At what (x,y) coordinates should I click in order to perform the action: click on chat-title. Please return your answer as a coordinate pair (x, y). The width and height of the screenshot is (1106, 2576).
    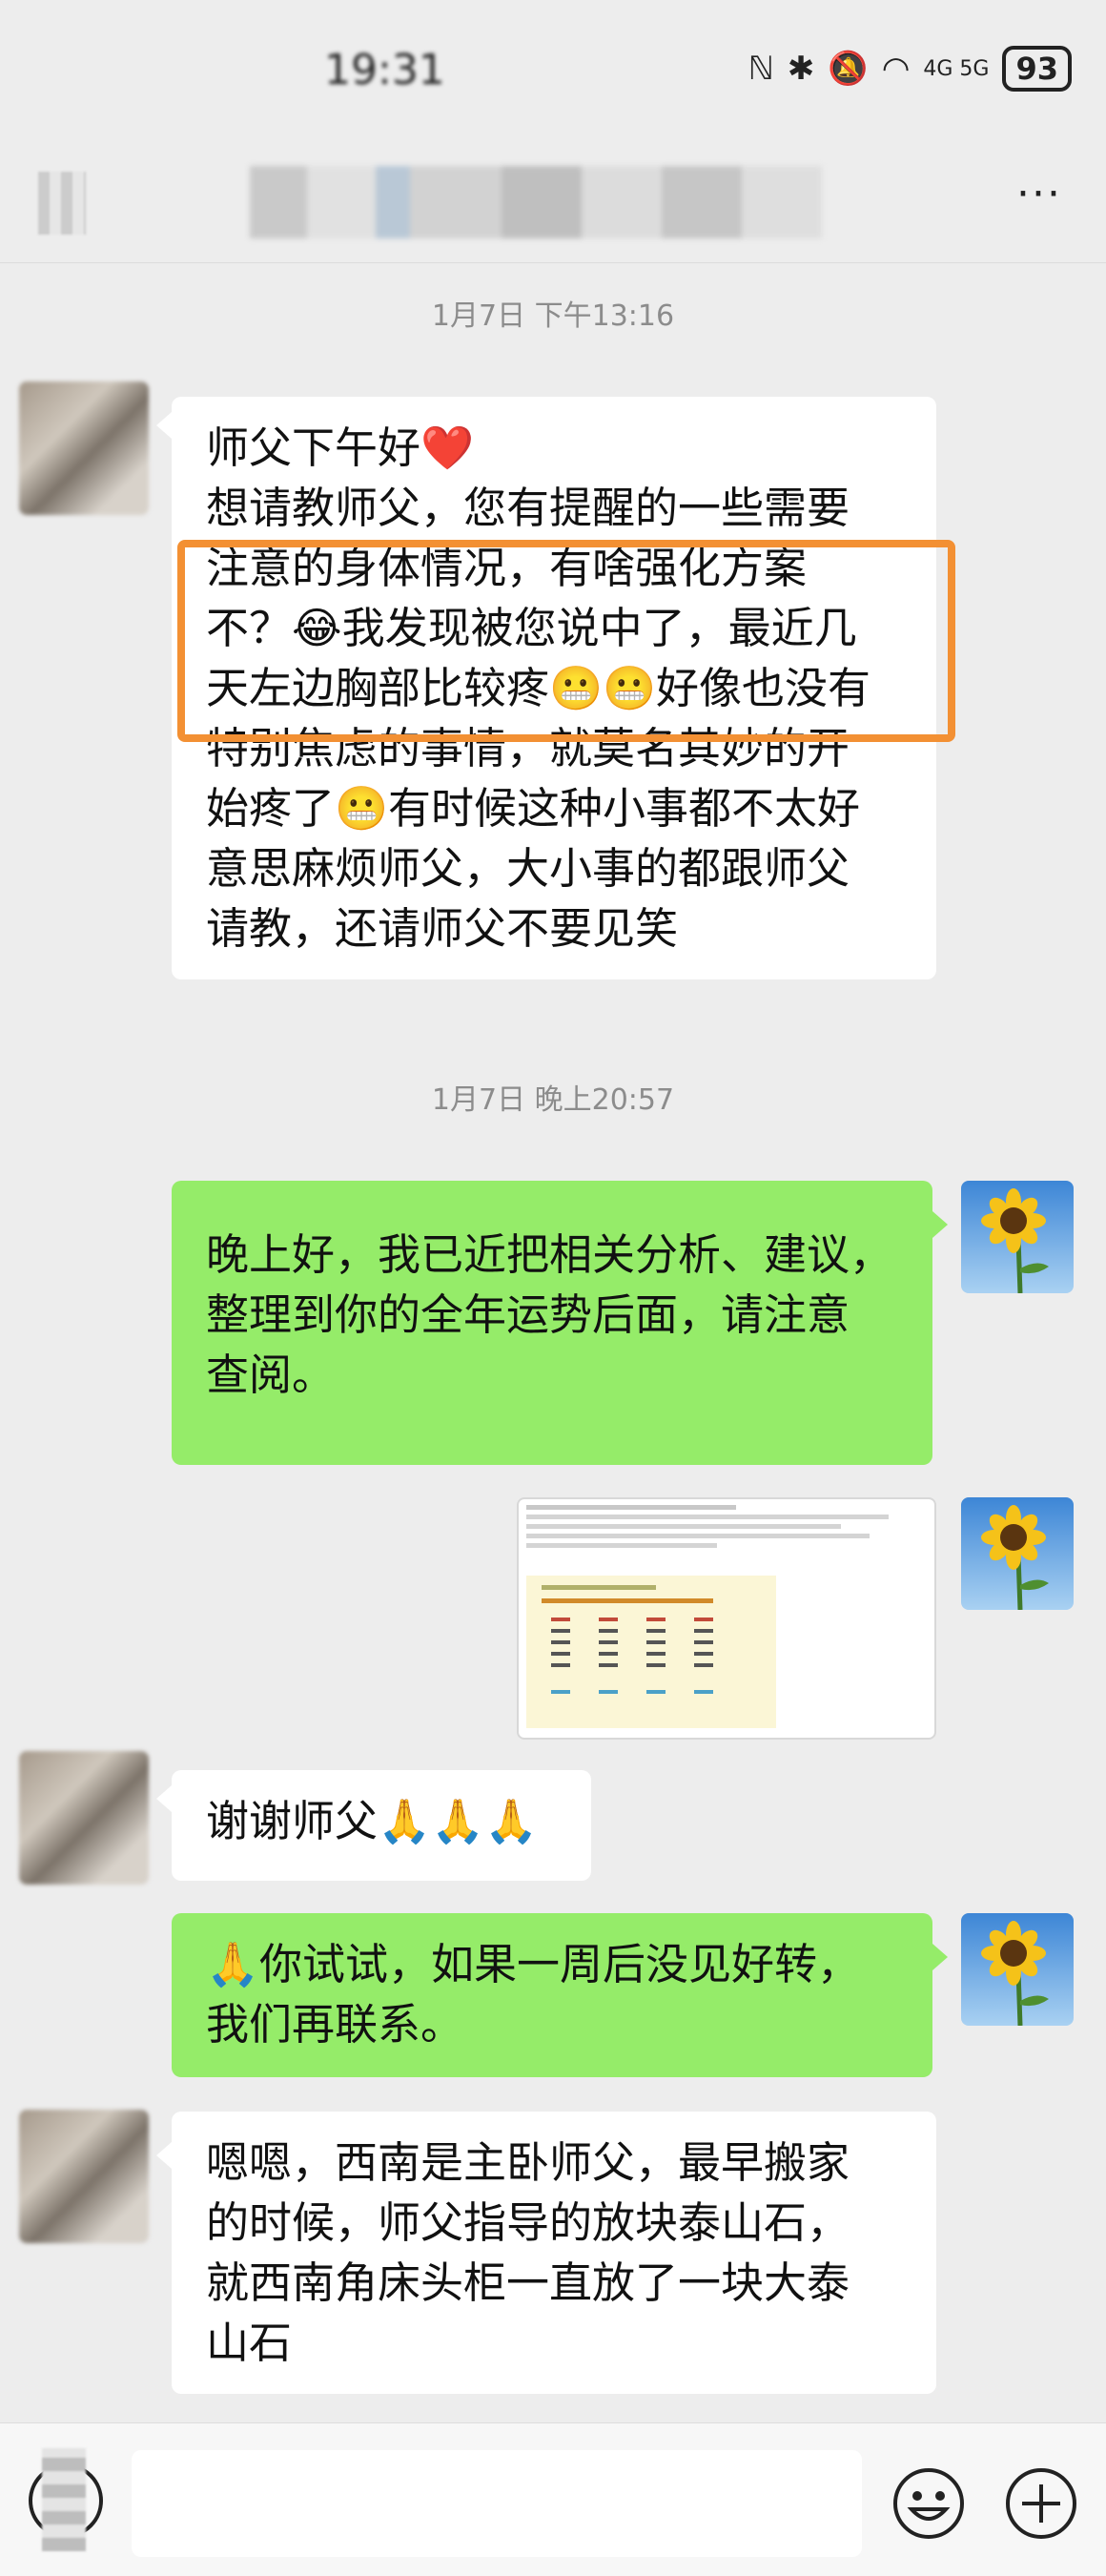
    Looking at the image, I should click on (536, 202).